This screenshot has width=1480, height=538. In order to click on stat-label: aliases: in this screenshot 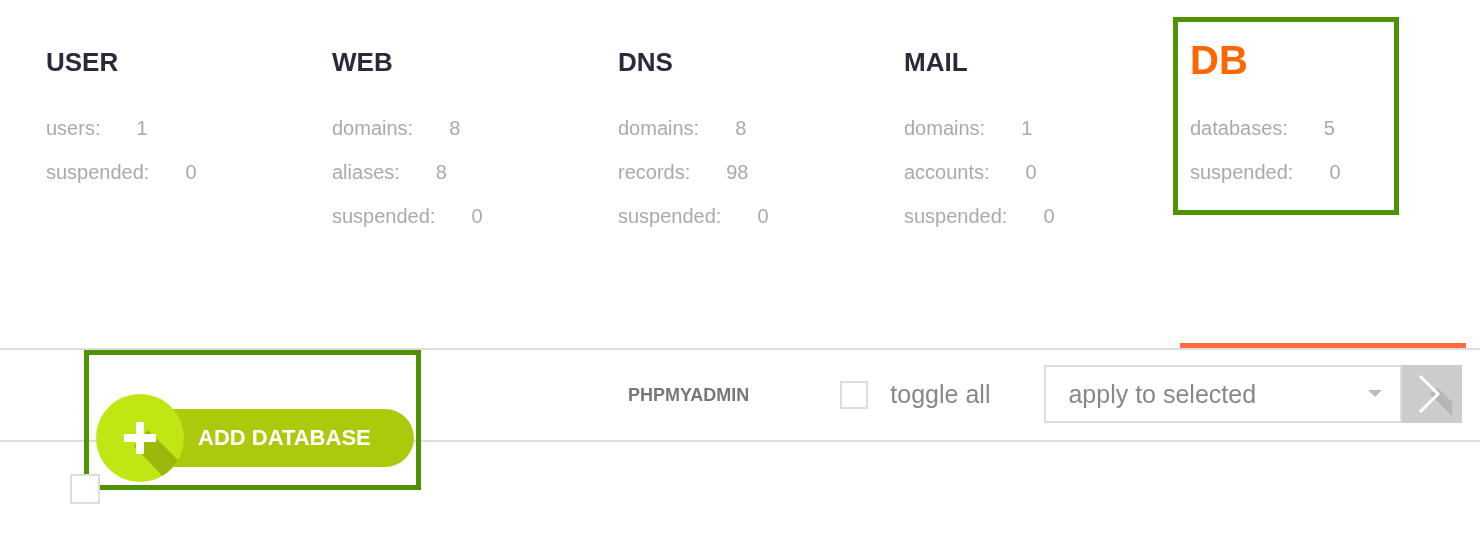, I will do `click(366, 172)`.